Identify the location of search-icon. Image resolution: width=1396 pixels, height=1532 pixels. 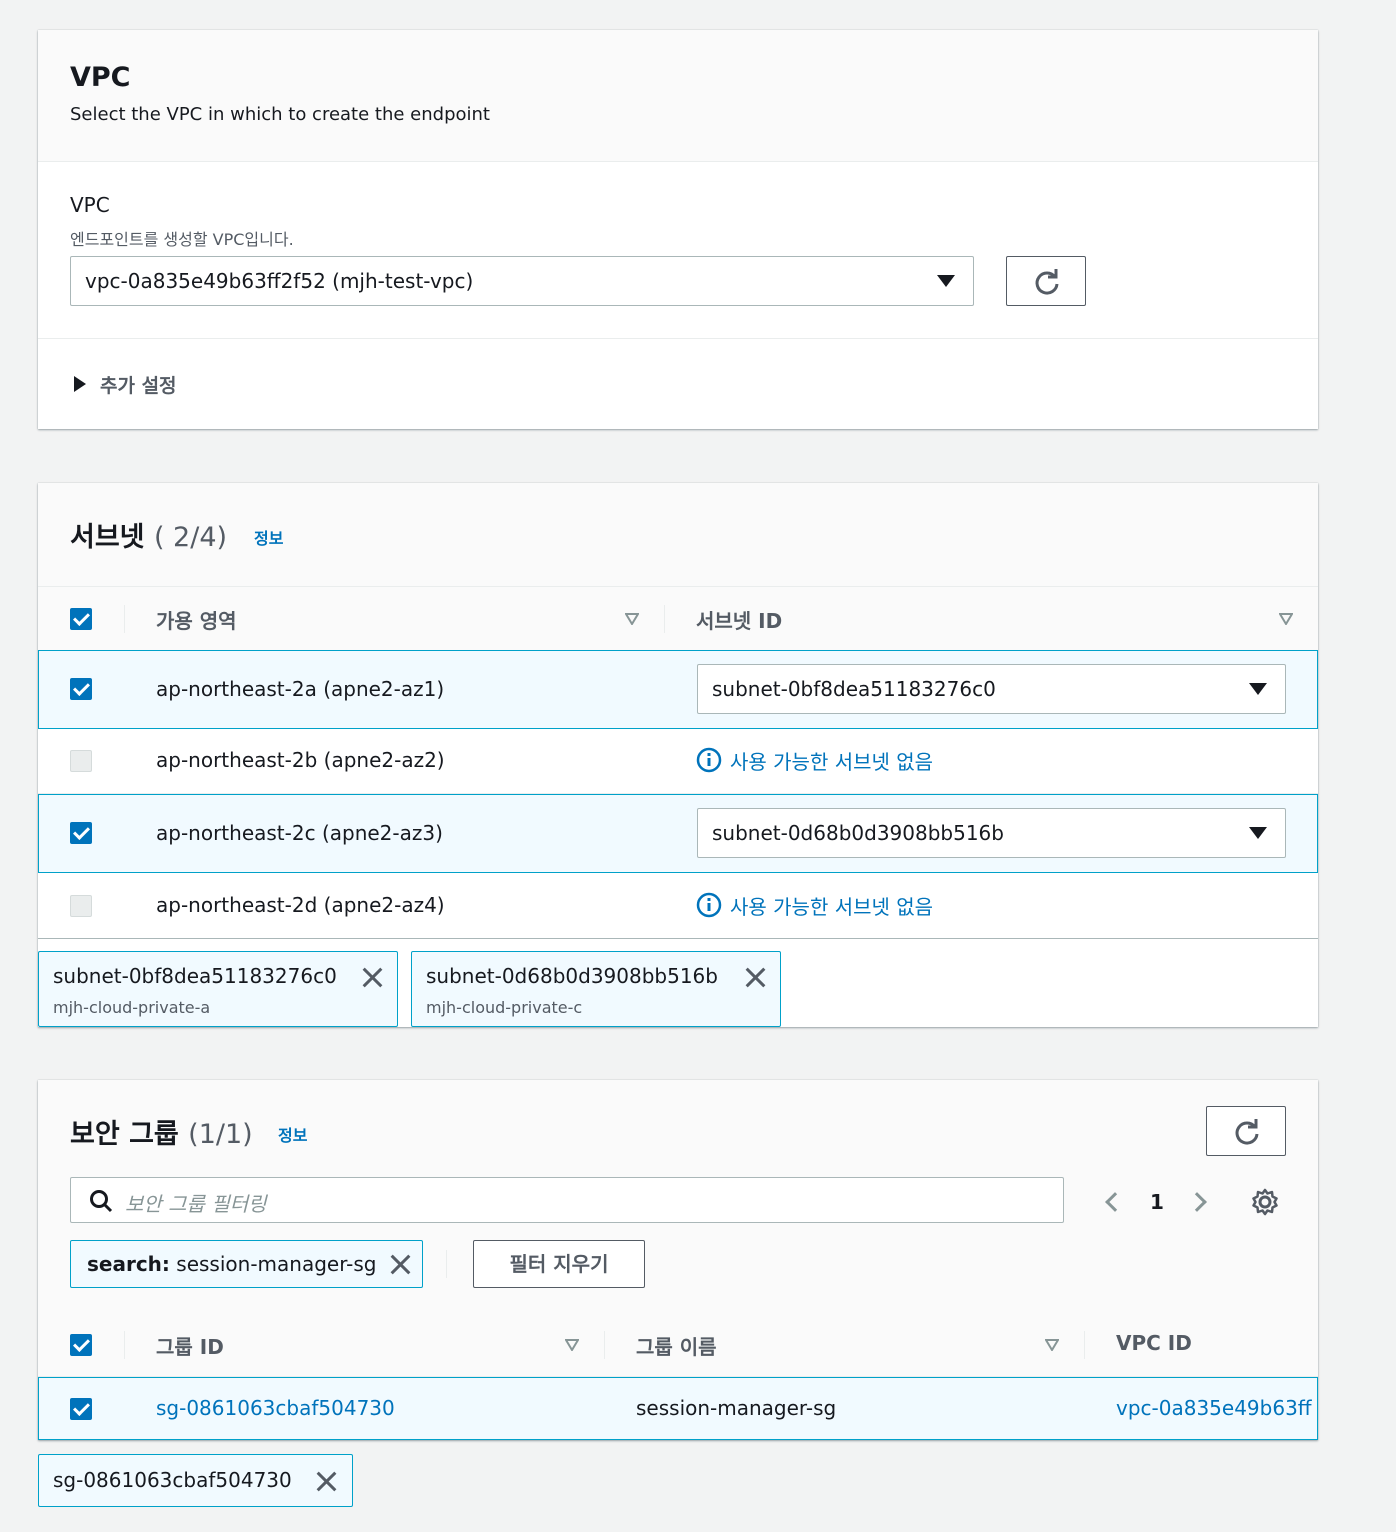
(101, 1201).